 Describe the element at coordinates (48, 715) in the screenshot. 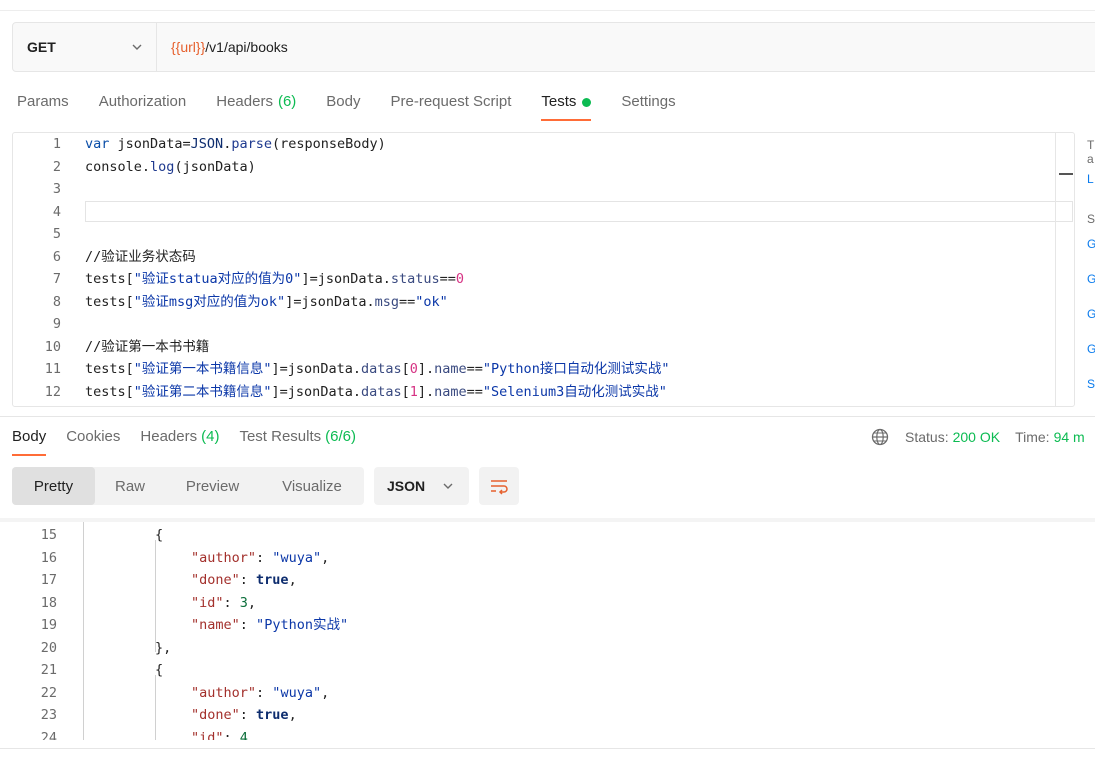

I see `line-number: 23` at that location.